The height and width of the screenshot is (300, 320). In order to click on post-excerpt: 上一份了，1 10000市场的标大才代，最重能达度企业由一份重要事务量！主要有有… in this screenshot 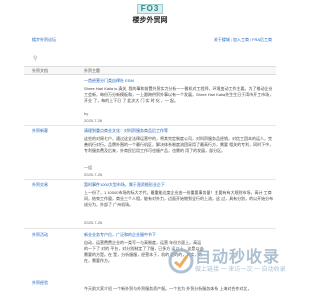, I will do `click(179, 198)`.